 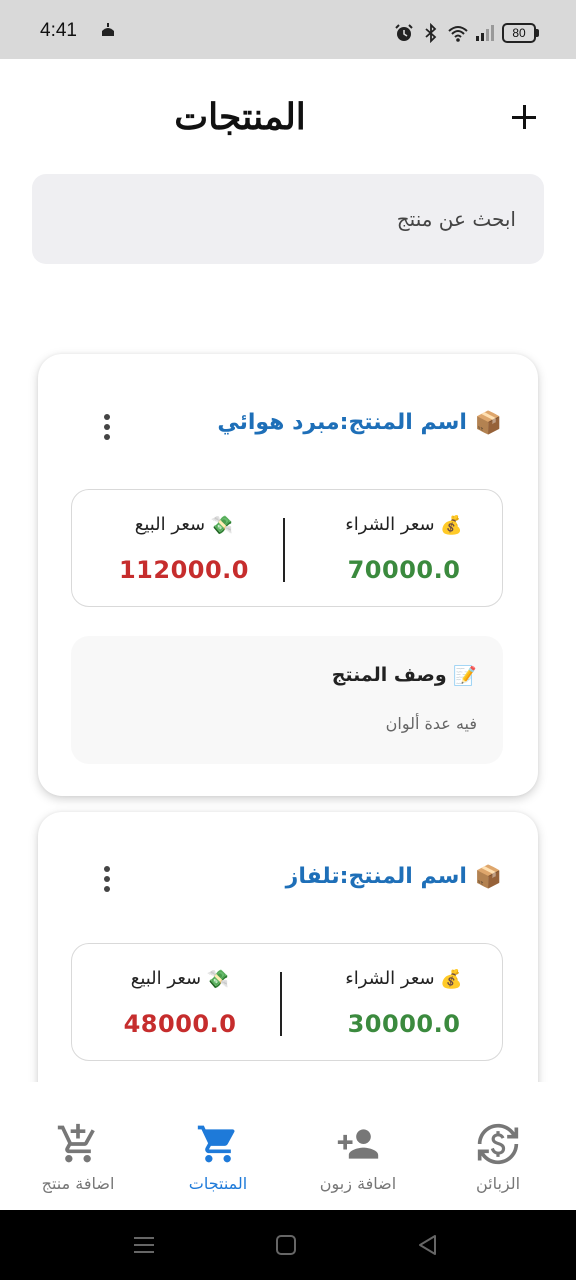 I want to click on nav-add-customer: اضافة زبون, so click(x=358, y=1146).